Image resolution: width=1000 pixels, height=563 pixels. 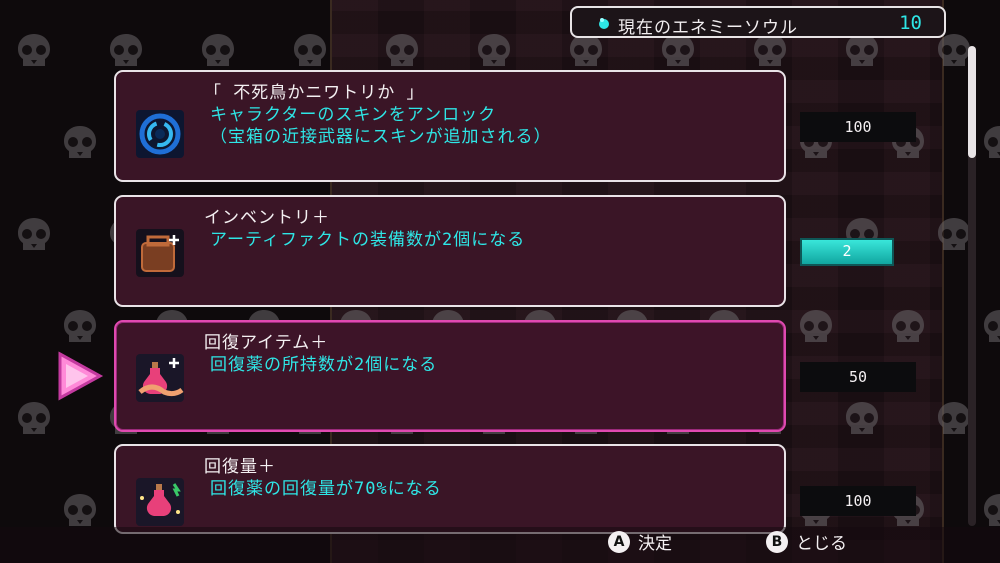 I want to click on footer-bar, so click(x=500, y=545).